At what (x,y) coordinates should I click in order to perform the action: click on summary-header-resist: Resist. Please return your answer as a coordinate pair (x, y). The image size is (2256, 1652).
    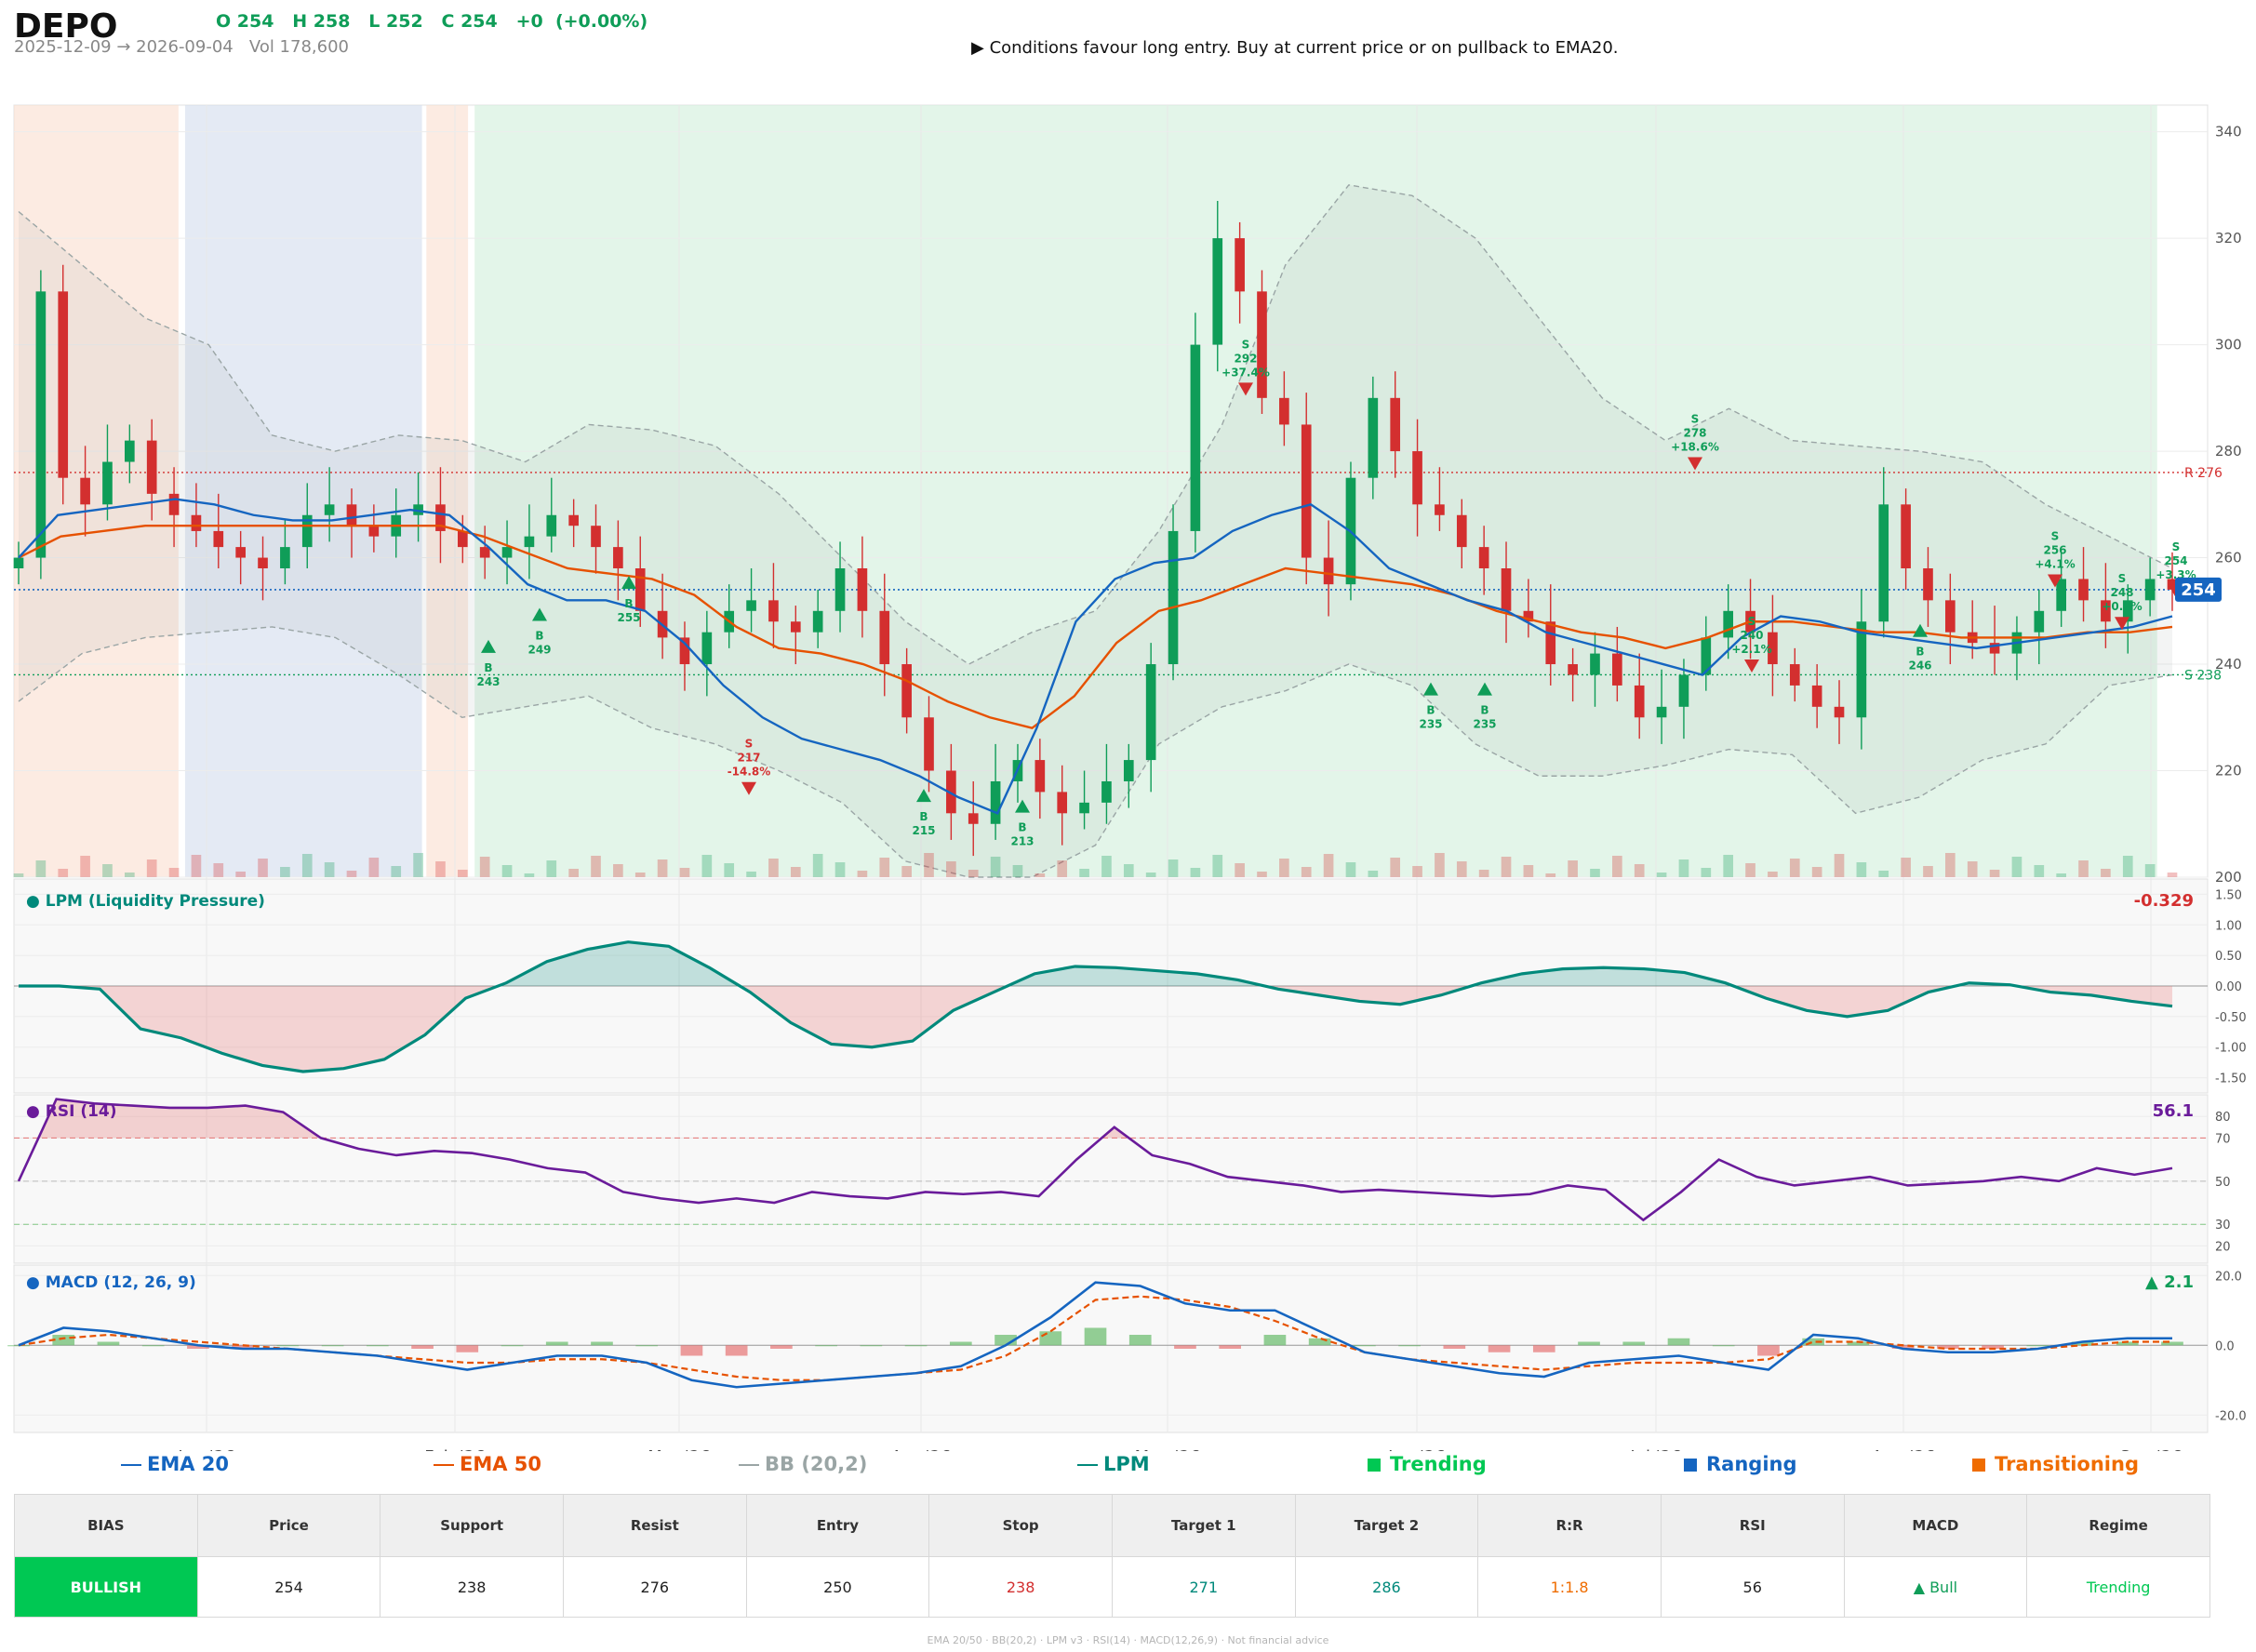
    Looking at the image, I should click on (654, 1525).